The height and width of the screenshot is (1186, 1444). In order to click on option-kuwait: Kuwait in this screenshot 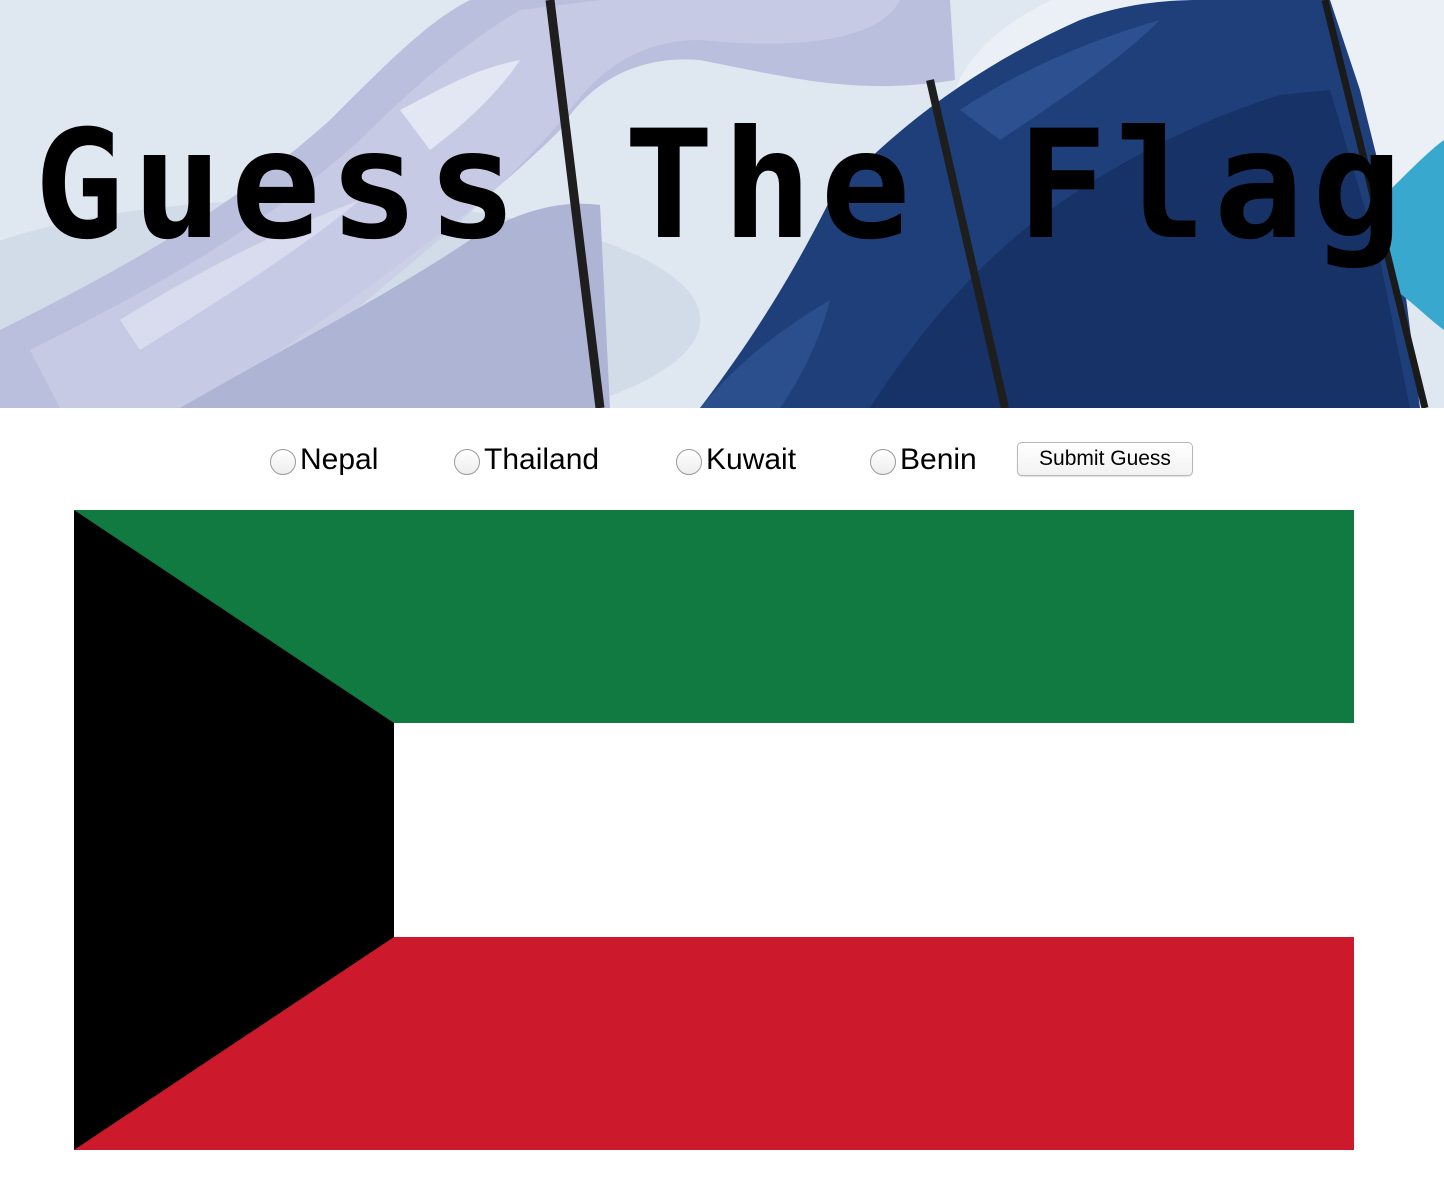, I will do `click(736, 460)`.